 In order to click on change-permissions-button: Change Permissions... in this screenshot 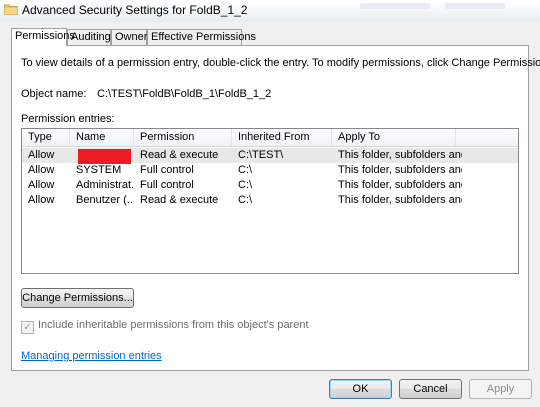, I will do `click(77, 298)`.